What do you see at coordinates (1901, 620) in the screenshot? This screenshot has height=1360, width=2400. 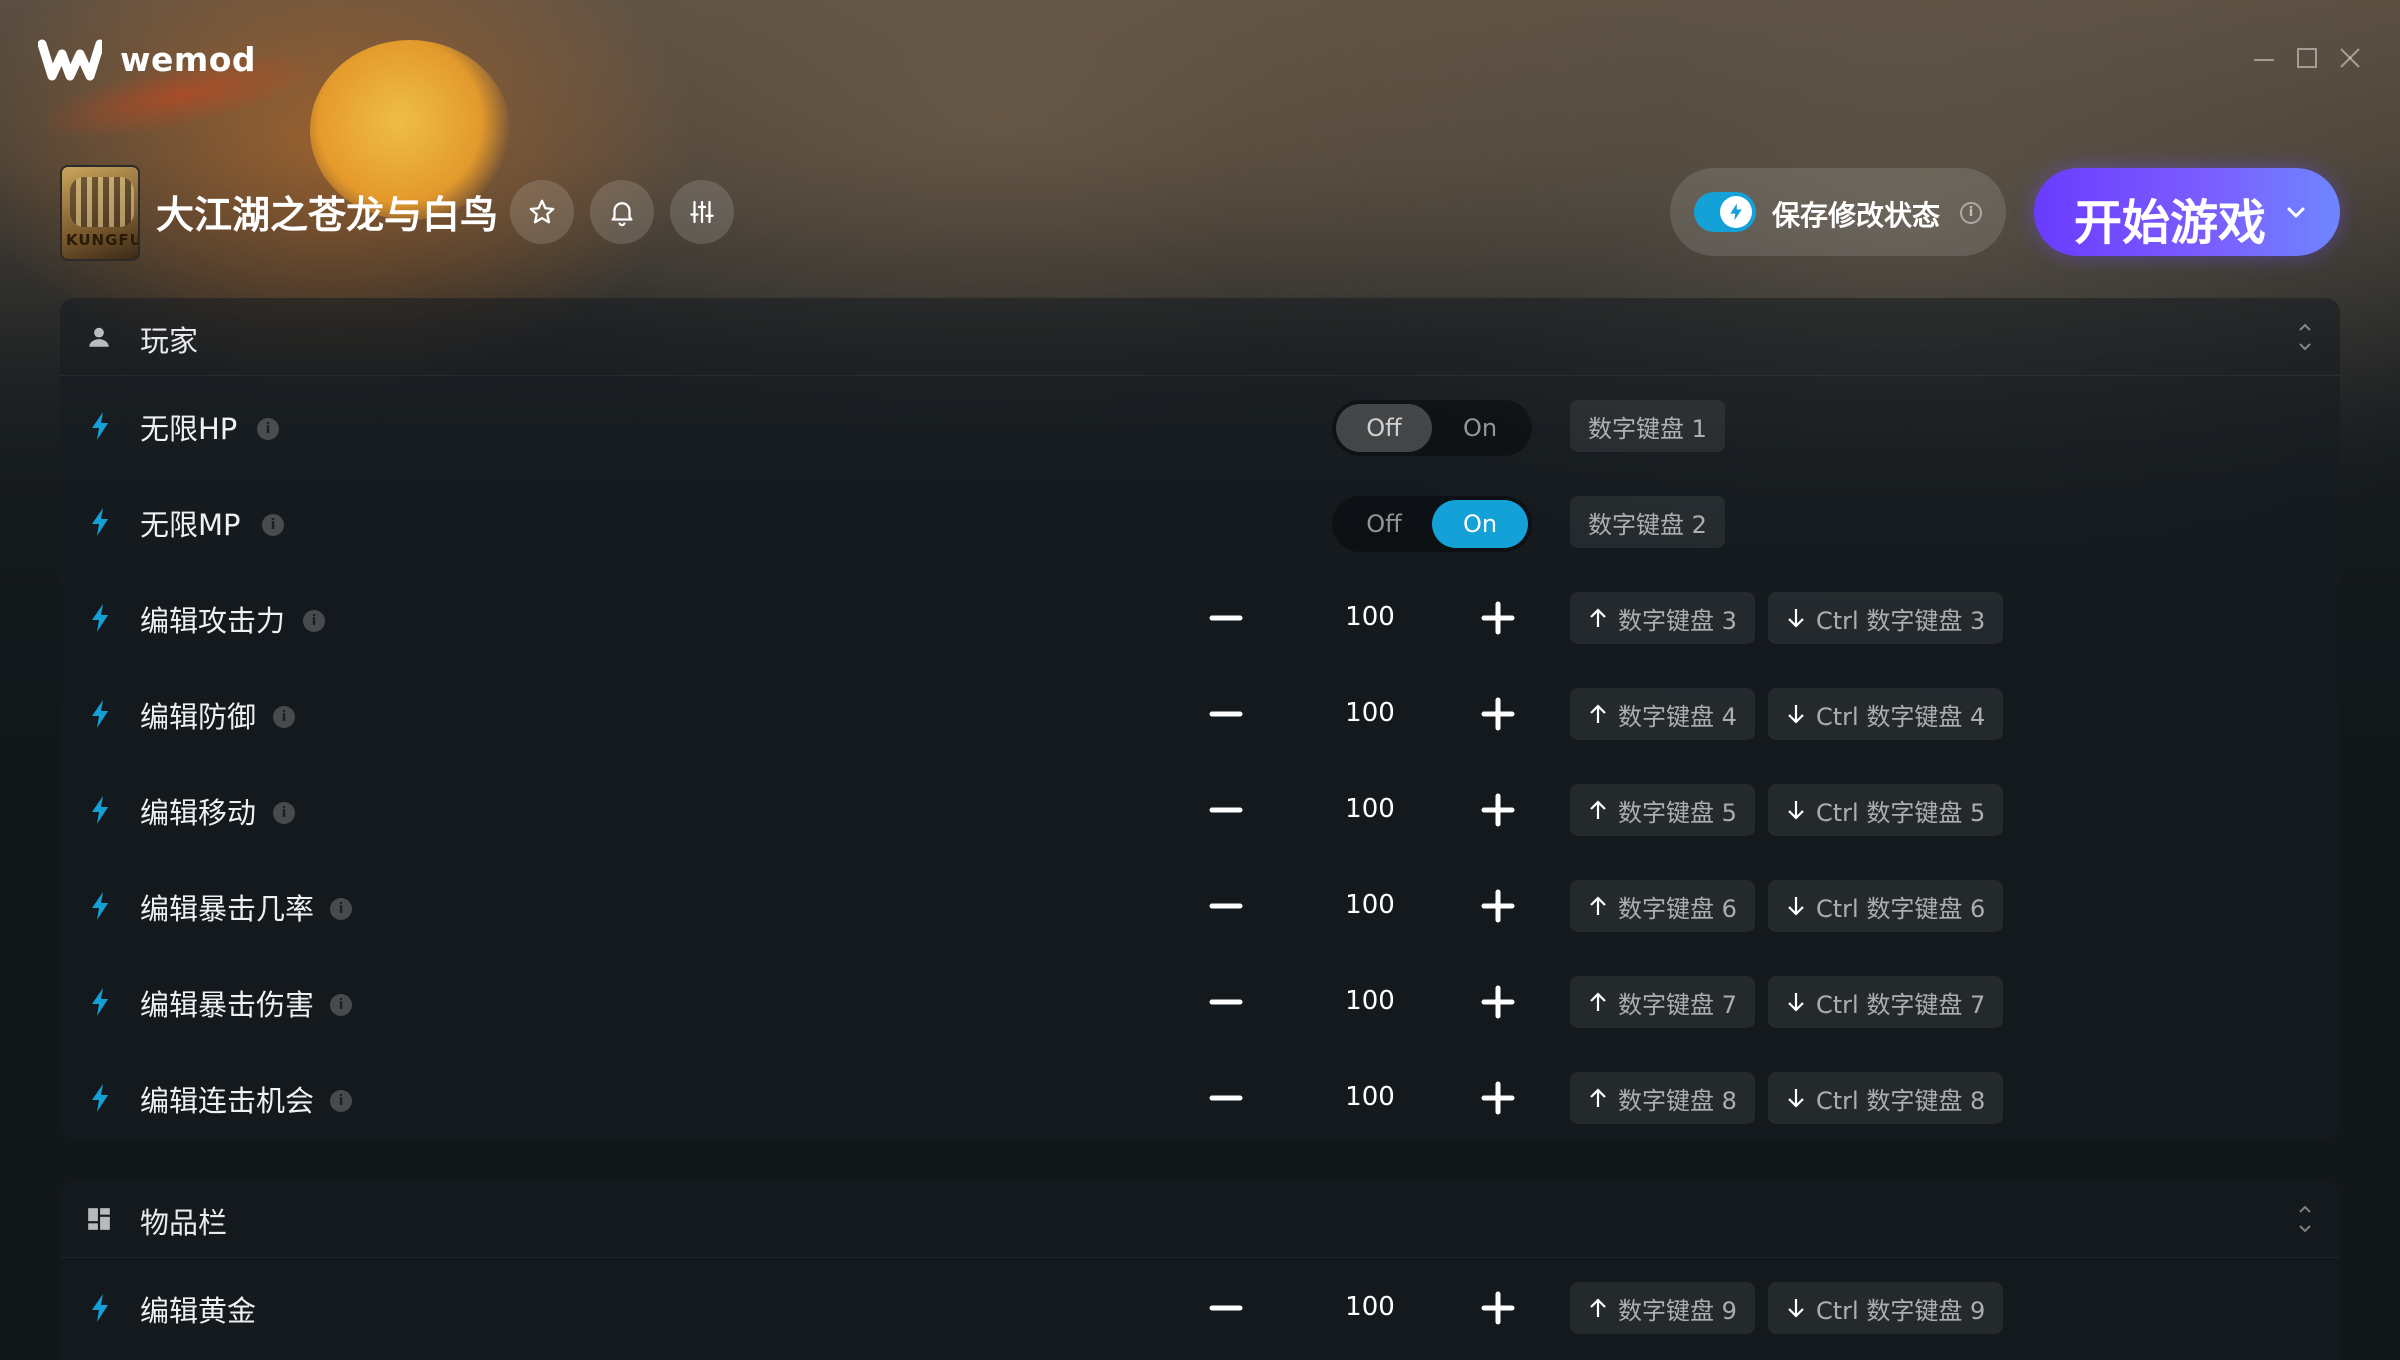 I see `hotkey-label: Ctrl 数字键盘 3` at bounding box center [1901, 620].